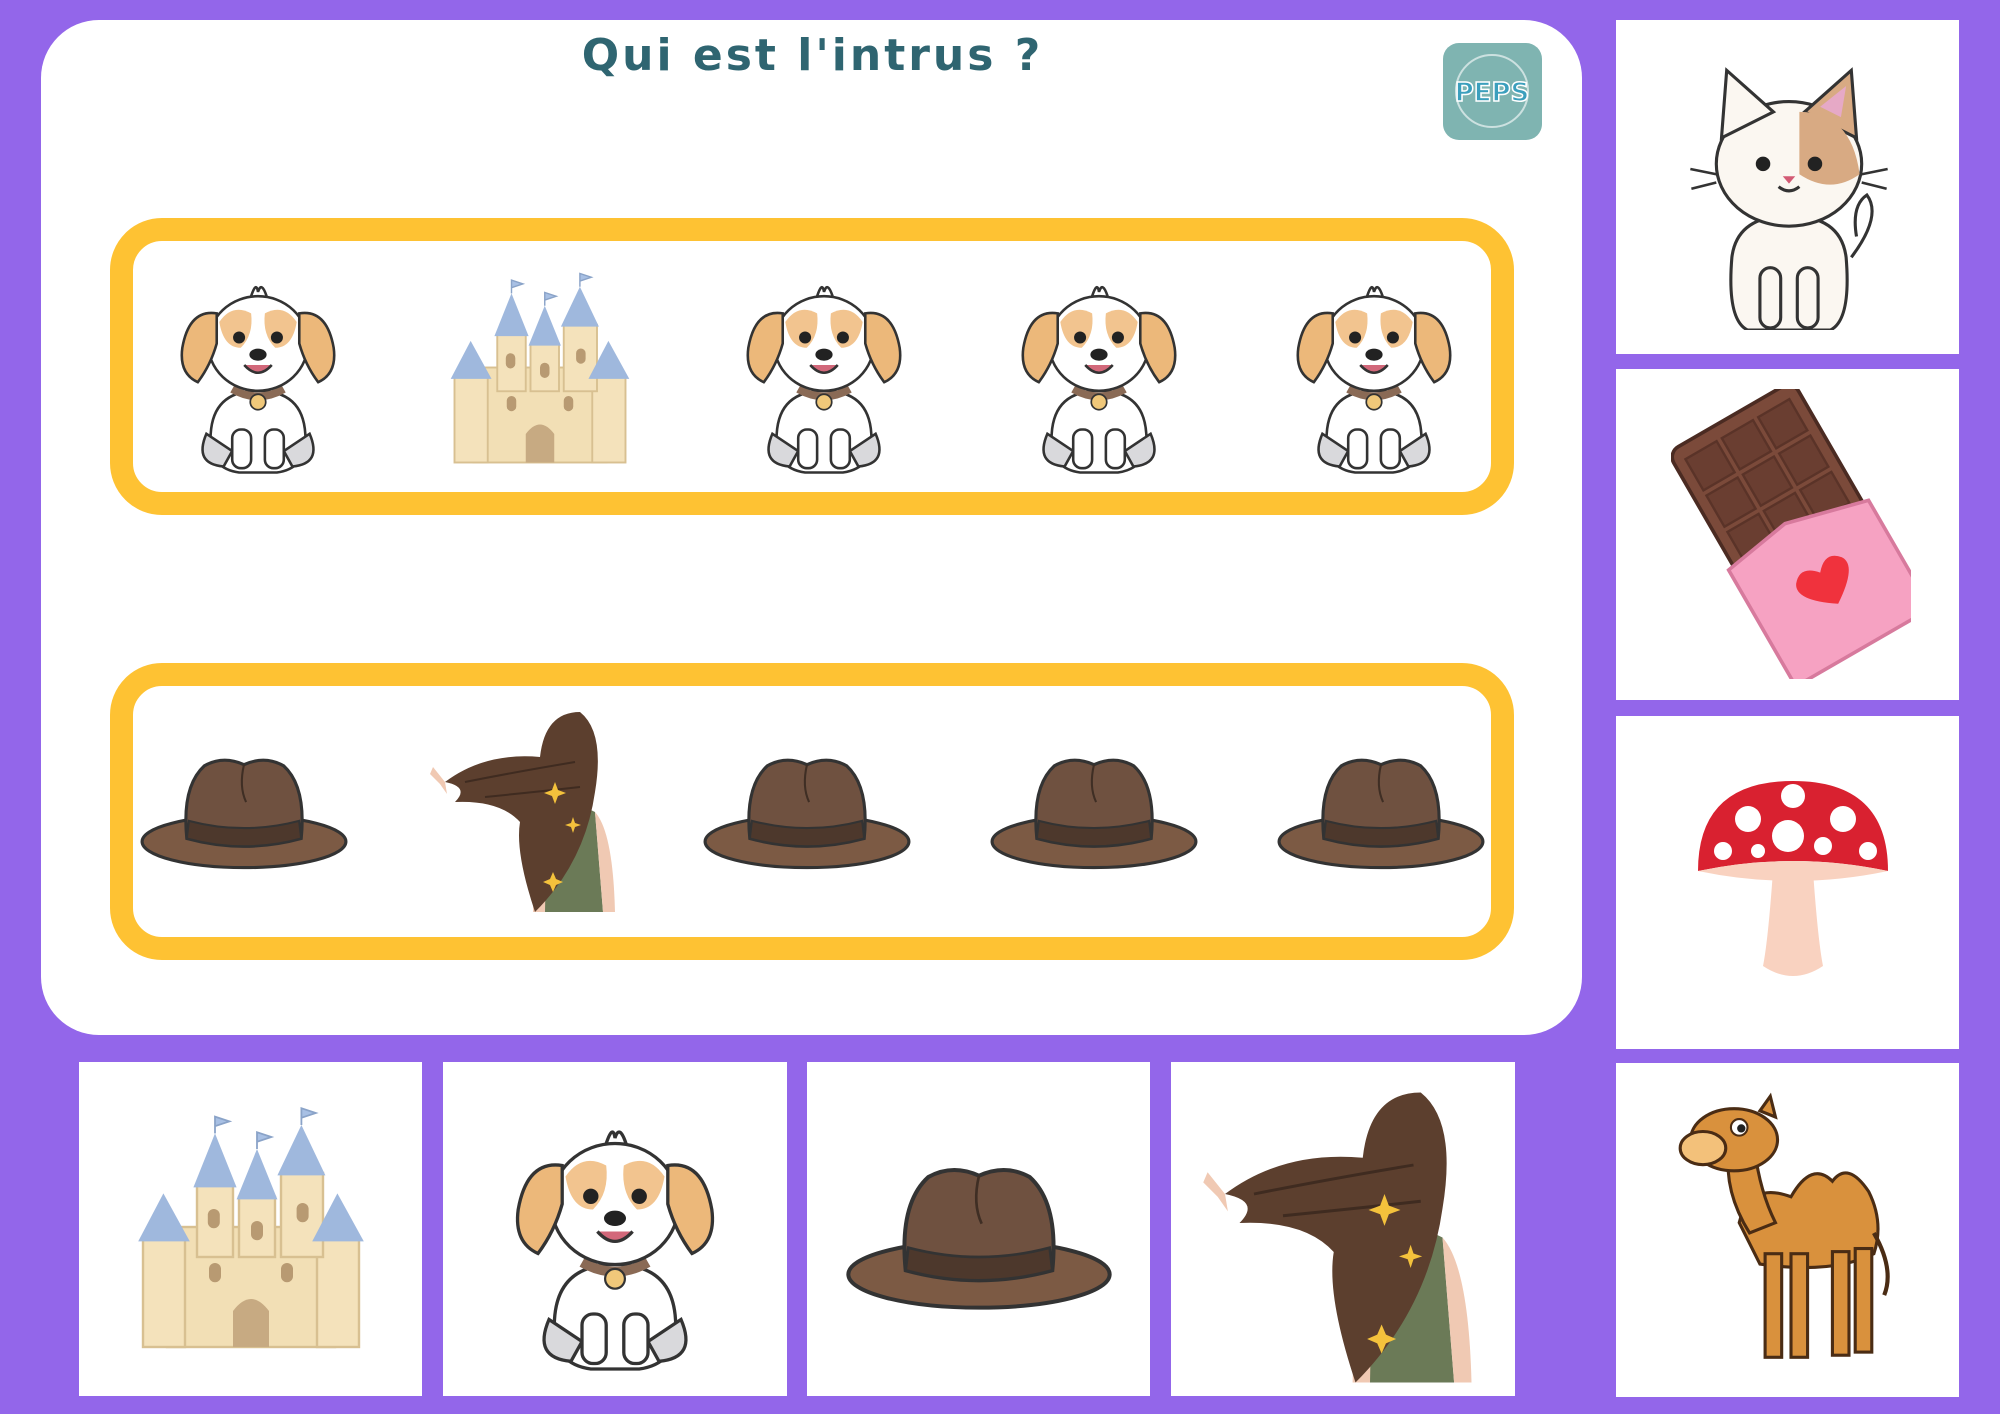  Describe the element at coordinates (807, 812) in the screenshot. I see `row-2-item-3-hat` at that location.